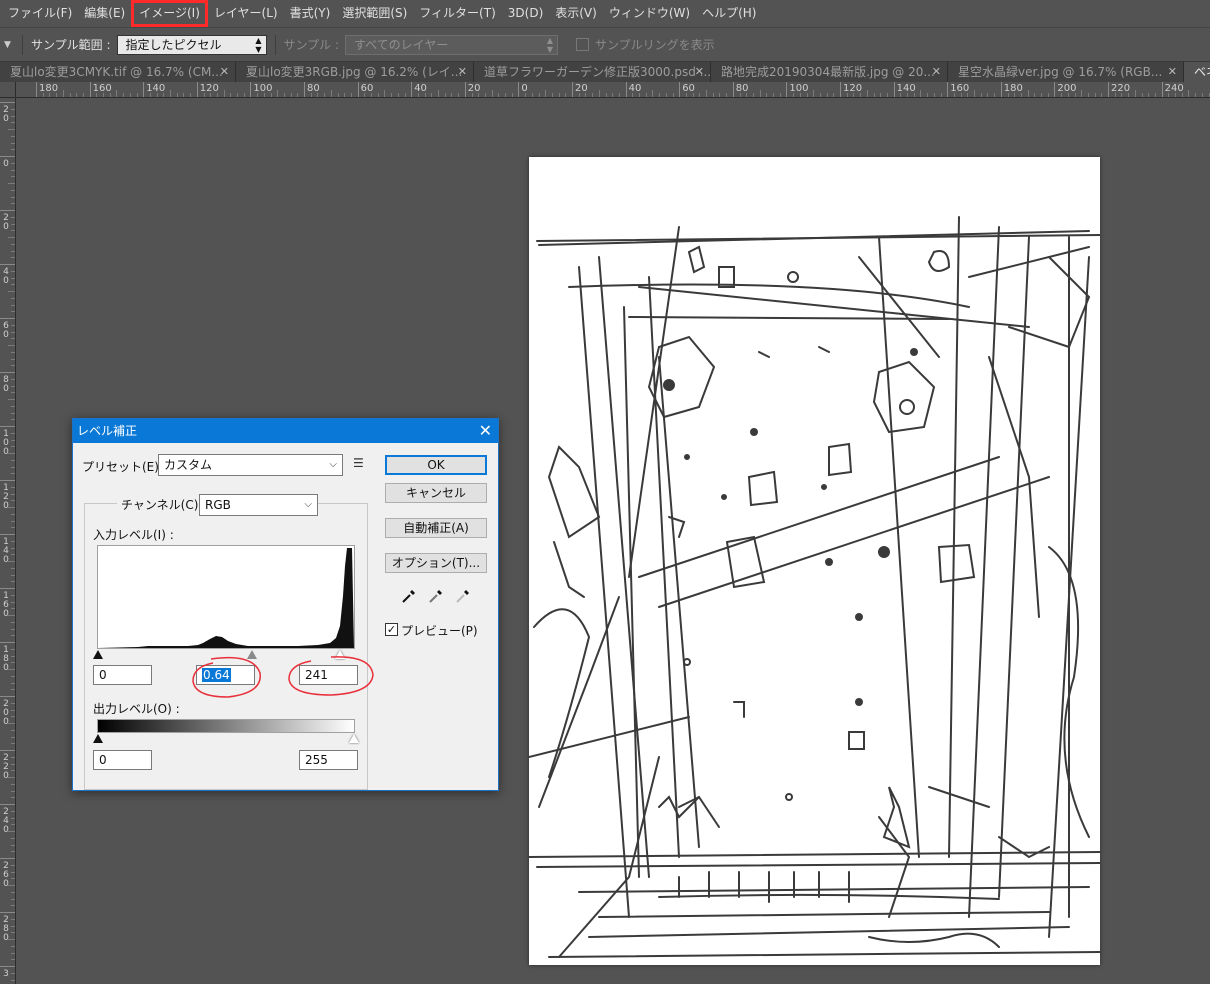 This screenshot has width=1210, height=984. Describe the element at coordinates (409, 596) in the screenshot. I see `black-eyedropper-icon` at that location.